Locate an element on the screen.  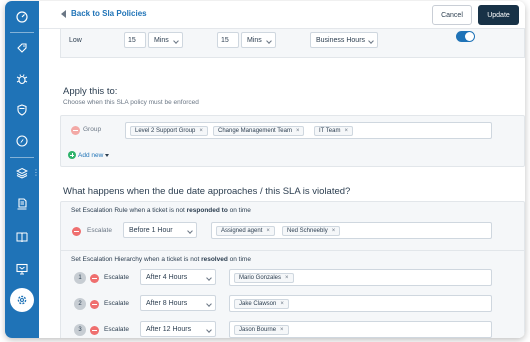
book-icon is located at coordinates (22, 237).